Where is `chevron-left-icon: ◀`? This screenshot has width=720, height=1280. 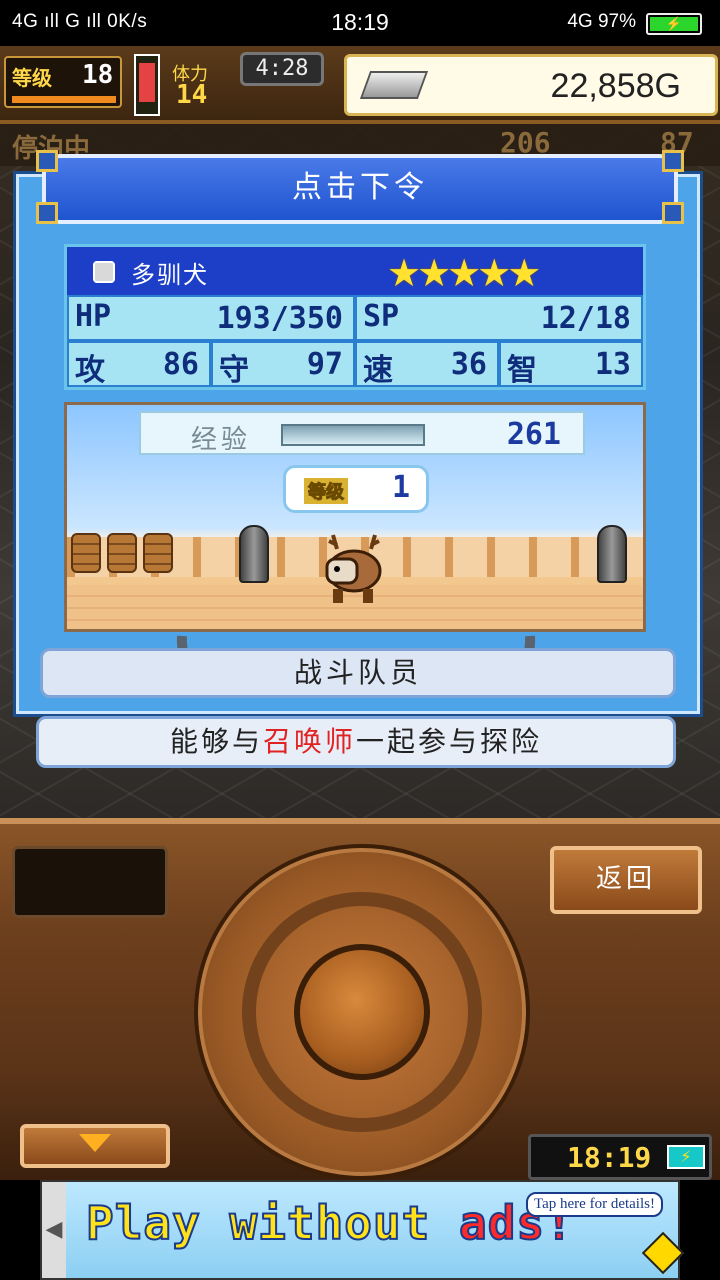
chevron-left-icon: ◀ is located at coordinates (54, 1230).